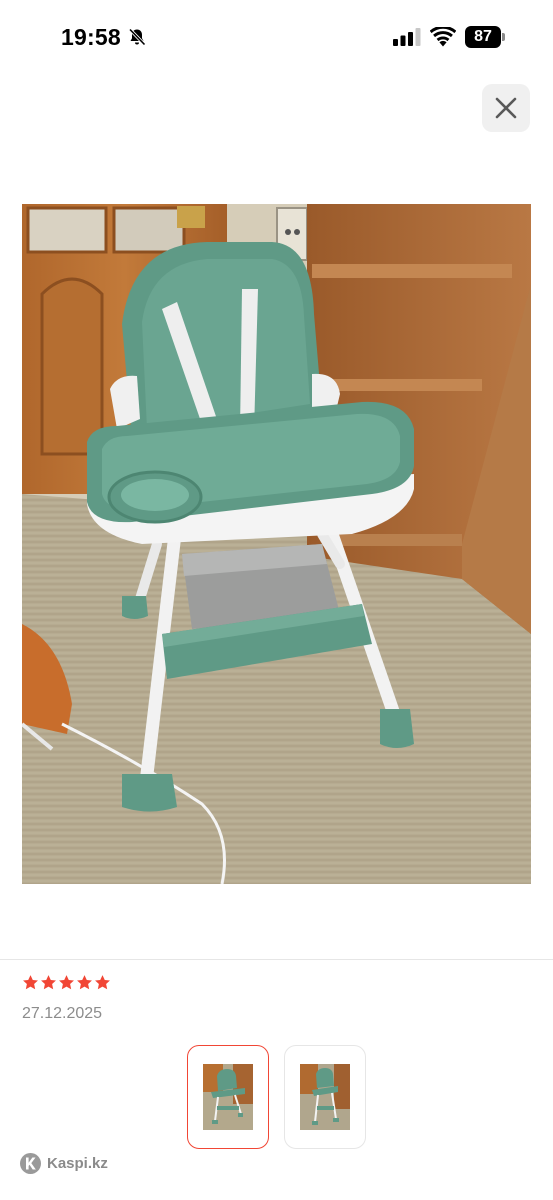  What do you see at coordinates (503, 37) in the screenshot?
I see `battery-tip` at bounding box center [503, 37].